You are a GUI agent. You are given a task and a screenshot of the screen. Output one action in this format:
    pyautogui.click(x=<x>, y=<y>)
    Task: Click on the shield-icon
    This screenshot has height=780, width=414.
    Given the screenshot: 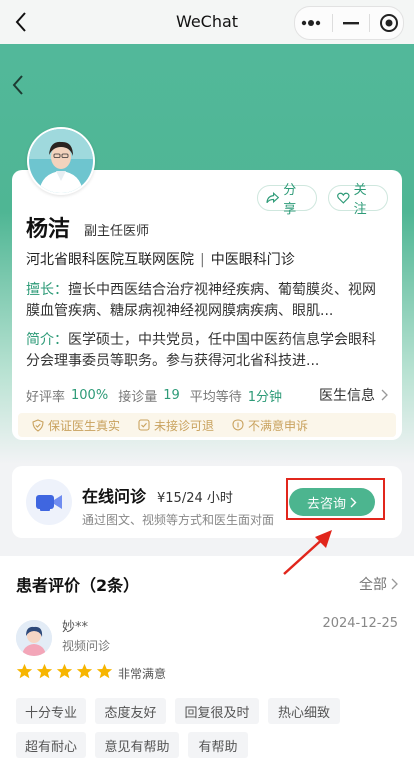 What is the action you would take?
    pyautogui.click(x=38, y=425)
    